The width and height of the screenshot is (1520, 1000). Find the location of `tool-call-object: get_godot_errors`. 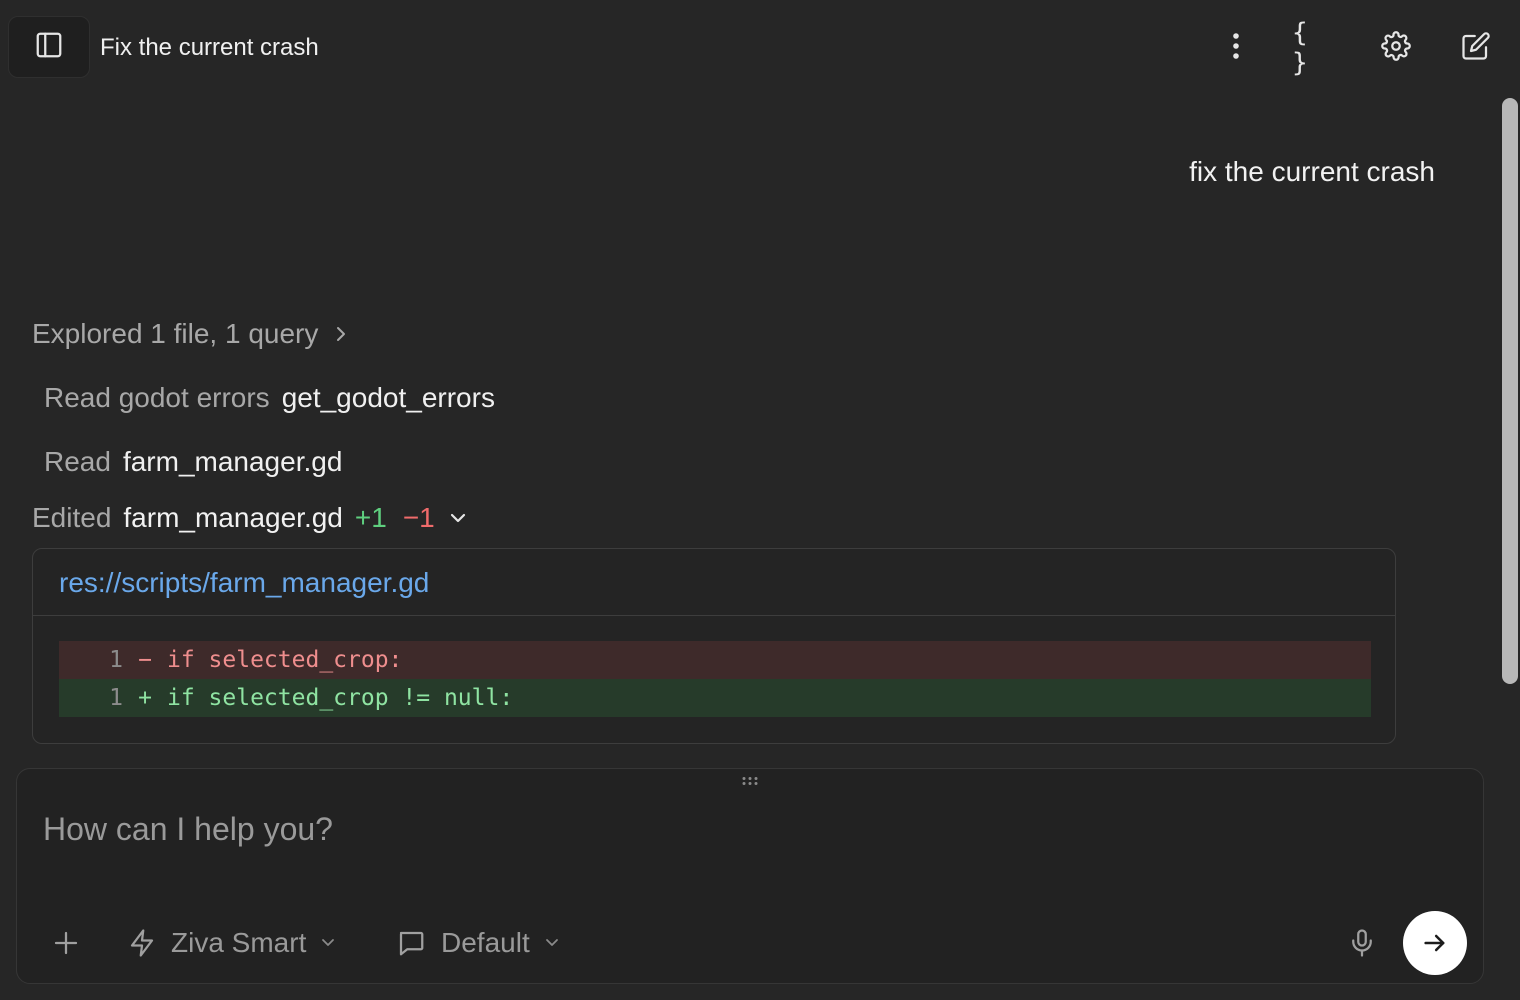

tool-call-object: get_godot_errors is located at coordinates (388, 397).